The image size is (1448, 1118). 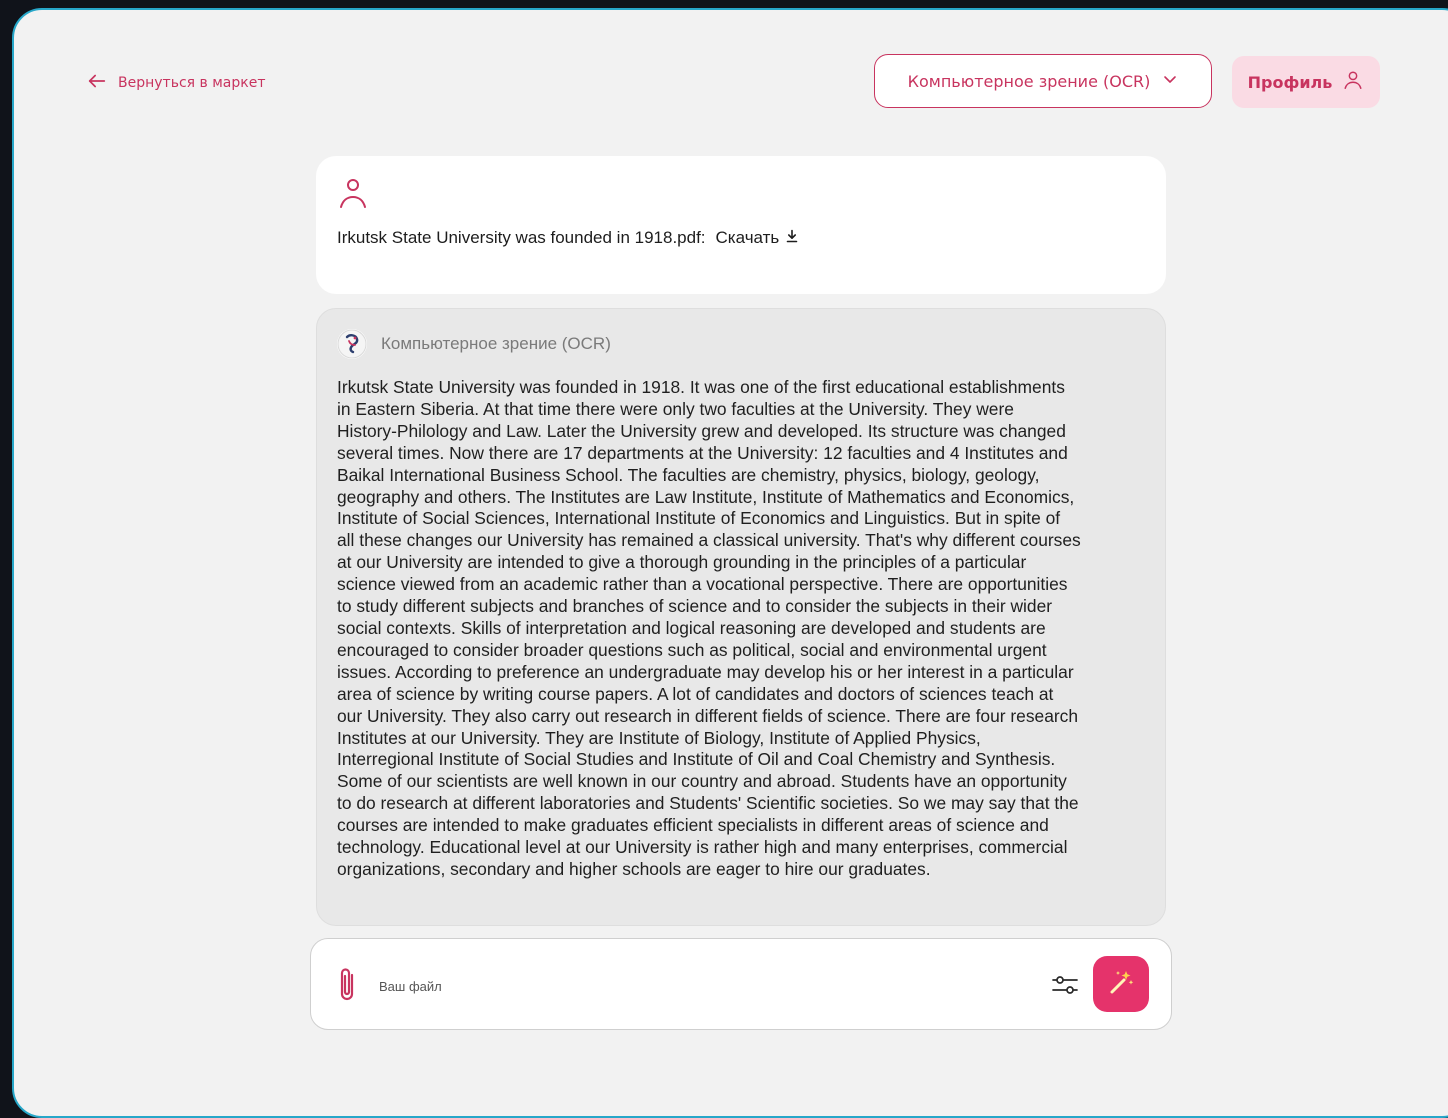 I want to click on bot-name: Компьютерное зрение (OCR), so click(x=496, y=343).